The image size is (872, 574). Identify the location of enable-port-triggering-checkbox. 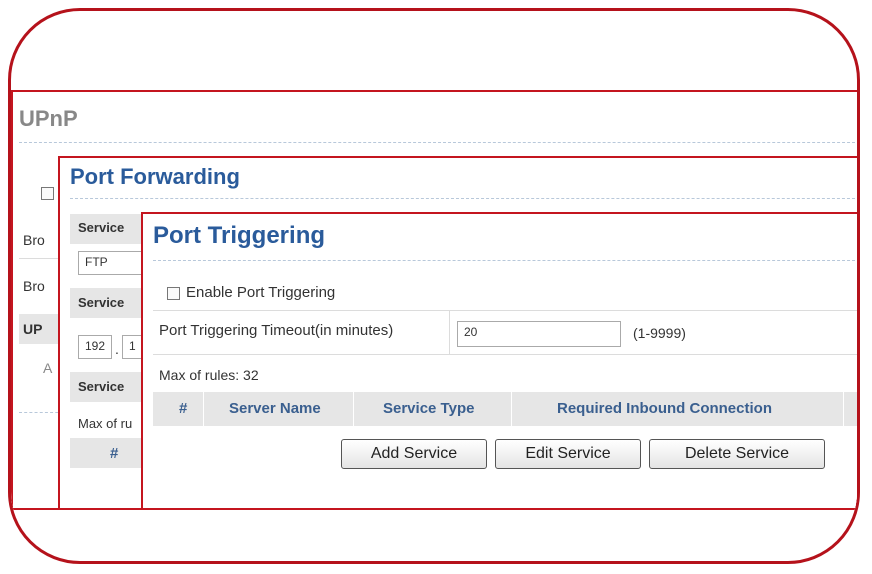
(173, 293).